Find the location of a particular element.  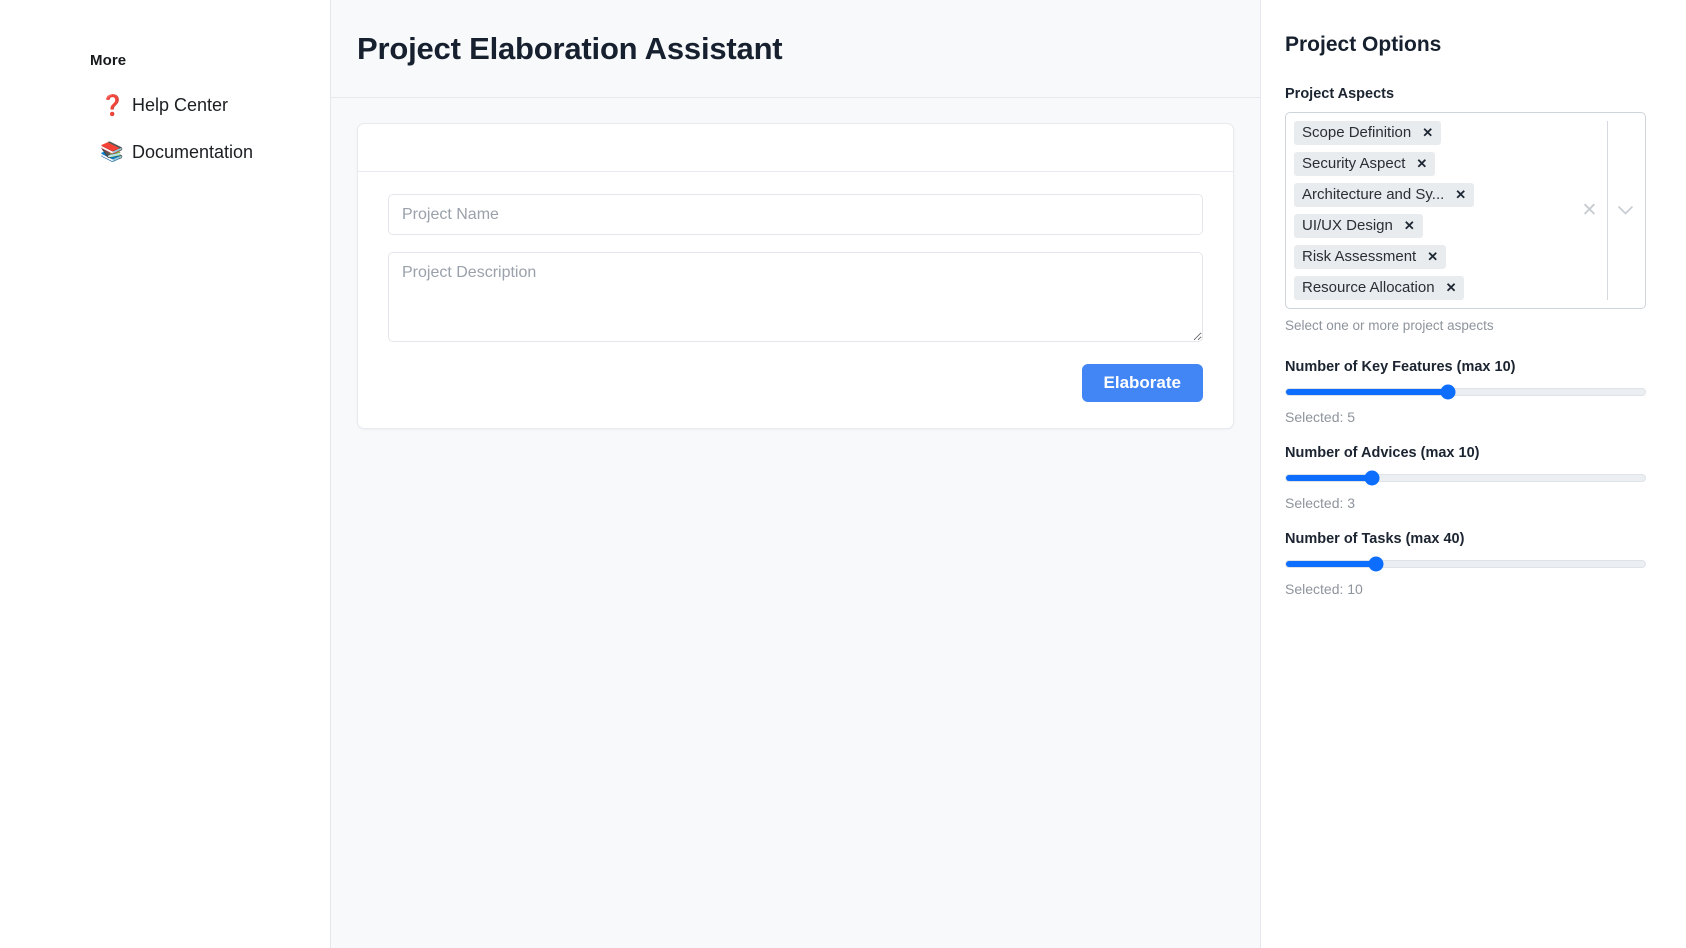

slider-label: Number of Key Features (max 10) is located at coordinates (1400, 367).